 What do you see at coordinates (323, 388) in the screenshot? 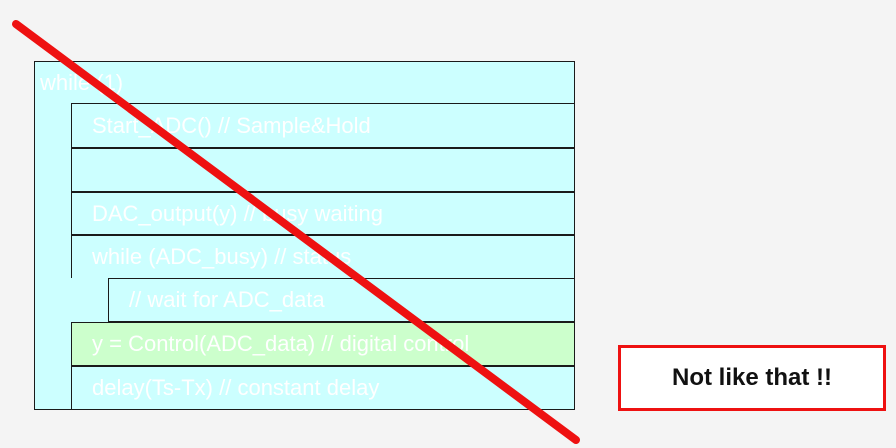
I see `block-delay: delay(Ts-Tx) // constant delay` at bounding box center [323, 388].